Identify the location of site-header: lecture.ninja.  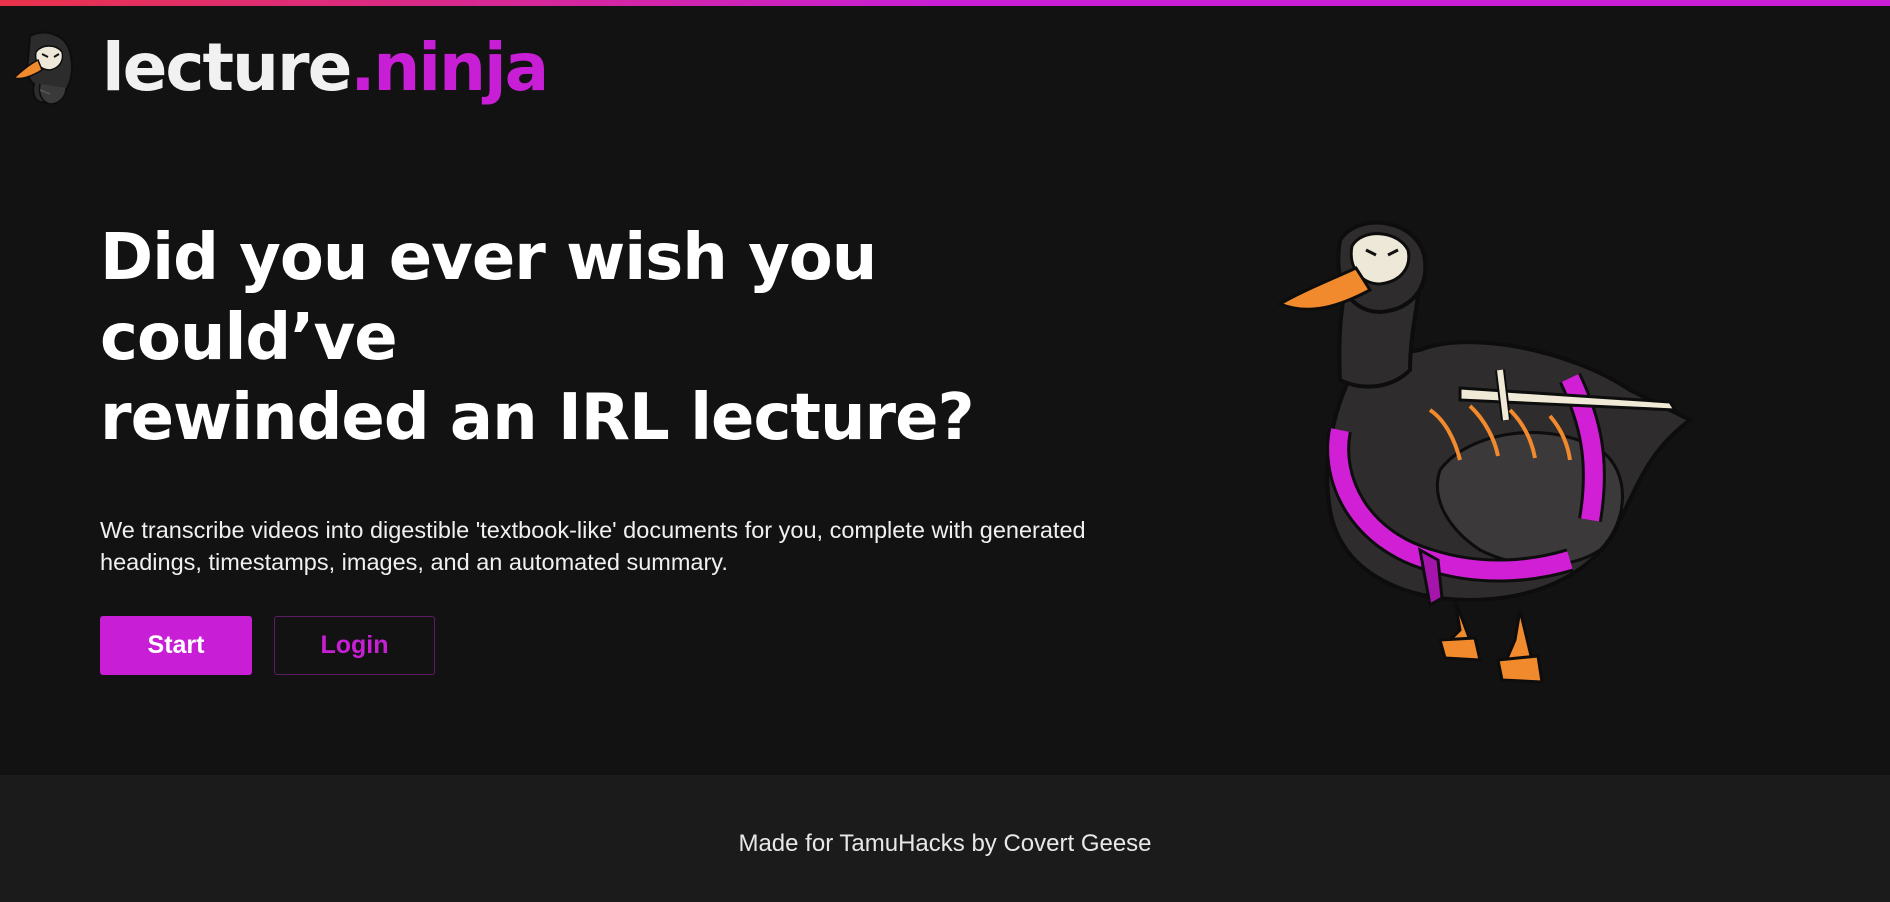
(279, 68).